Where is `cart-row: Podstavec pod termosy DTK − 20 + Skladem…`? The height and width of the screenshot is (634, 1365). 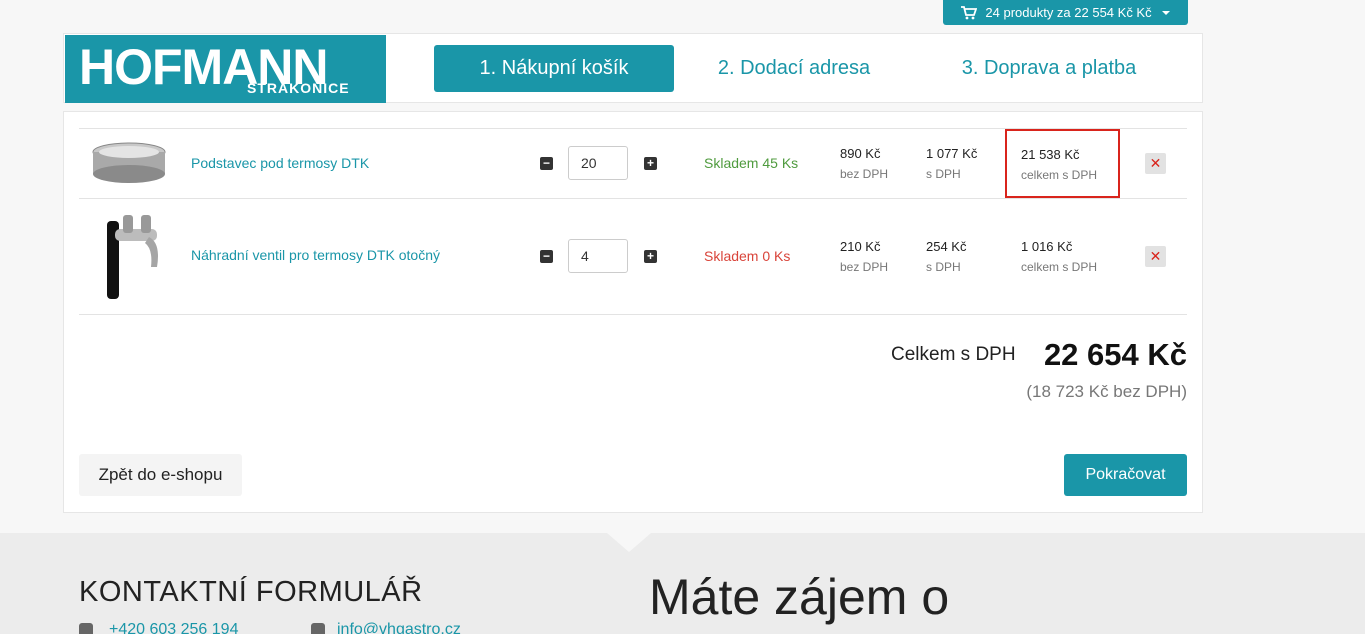
cart-row: Podstavec pod termosy DTK − 20 + Skladem… is located at coordinates (633, 163).